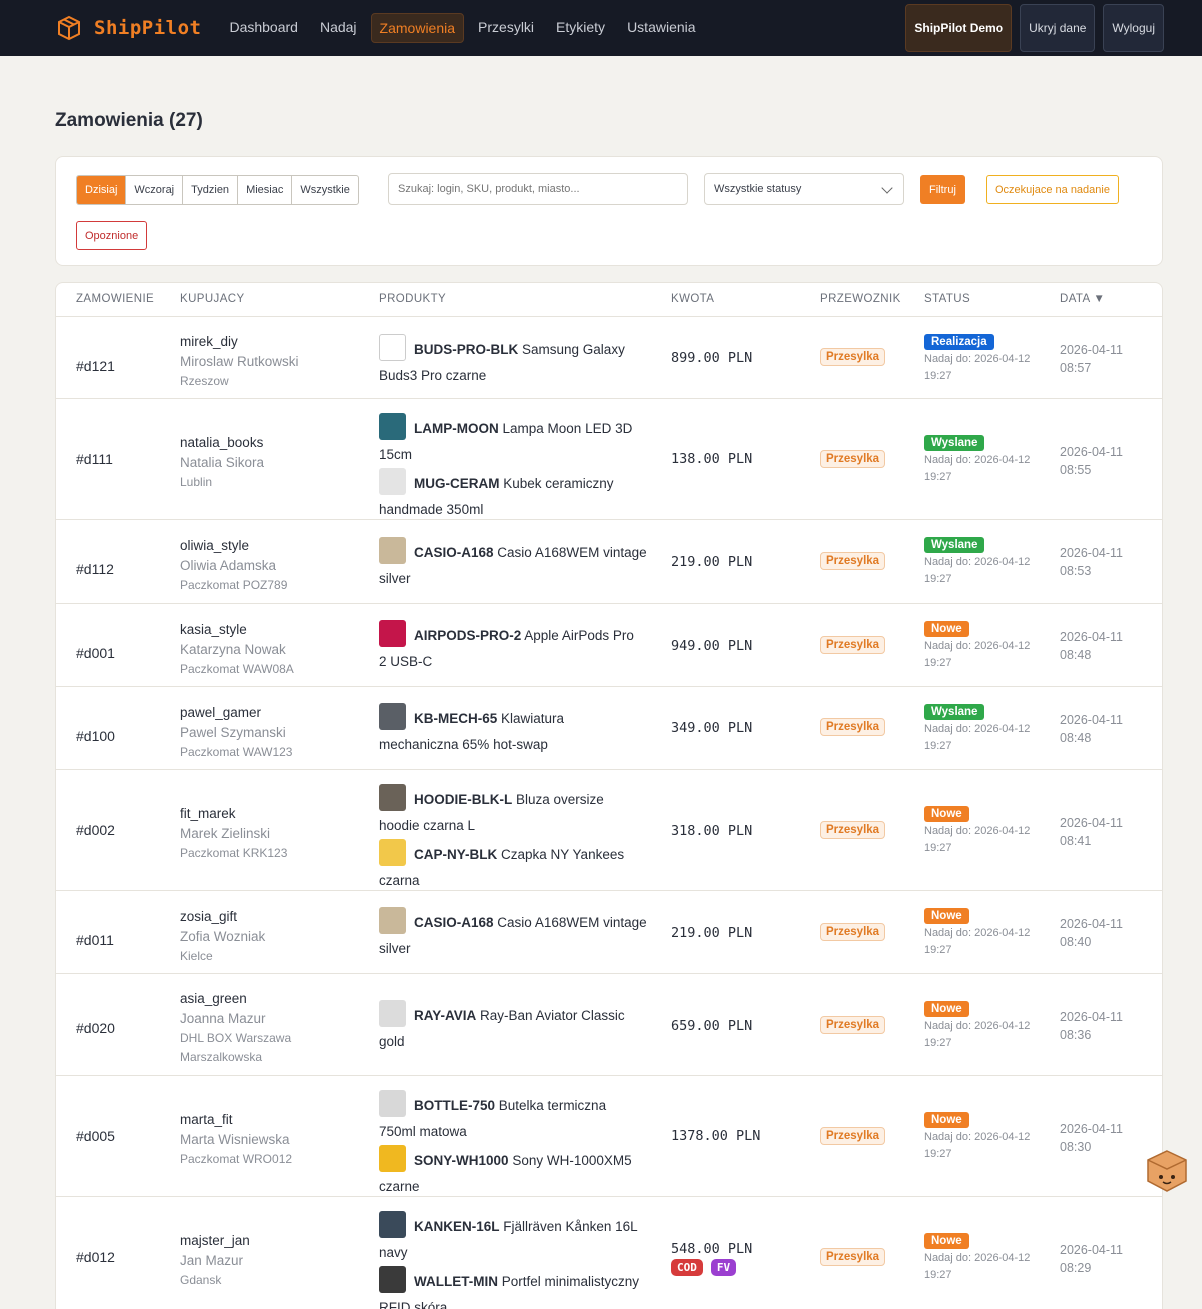 The height and width of the screenshot is (1309, 1202). I want to click on range-dzisiaj: Dzisiaj, so click(101, 190).